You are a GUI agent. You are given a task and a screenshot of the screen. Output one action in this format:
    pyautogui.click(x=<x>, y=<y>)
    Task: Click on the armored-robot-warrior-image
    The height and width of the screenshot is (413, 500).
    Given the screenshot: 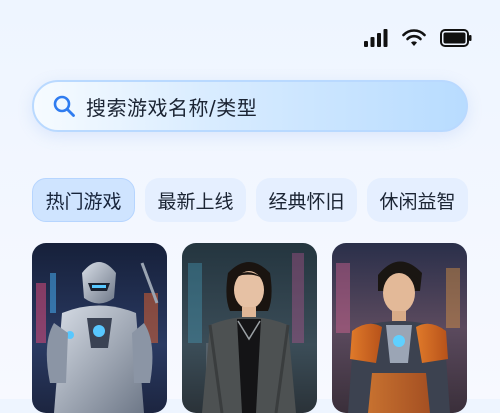 What is the action you would take?
    pyautogui.click(x=99, y=328)
    